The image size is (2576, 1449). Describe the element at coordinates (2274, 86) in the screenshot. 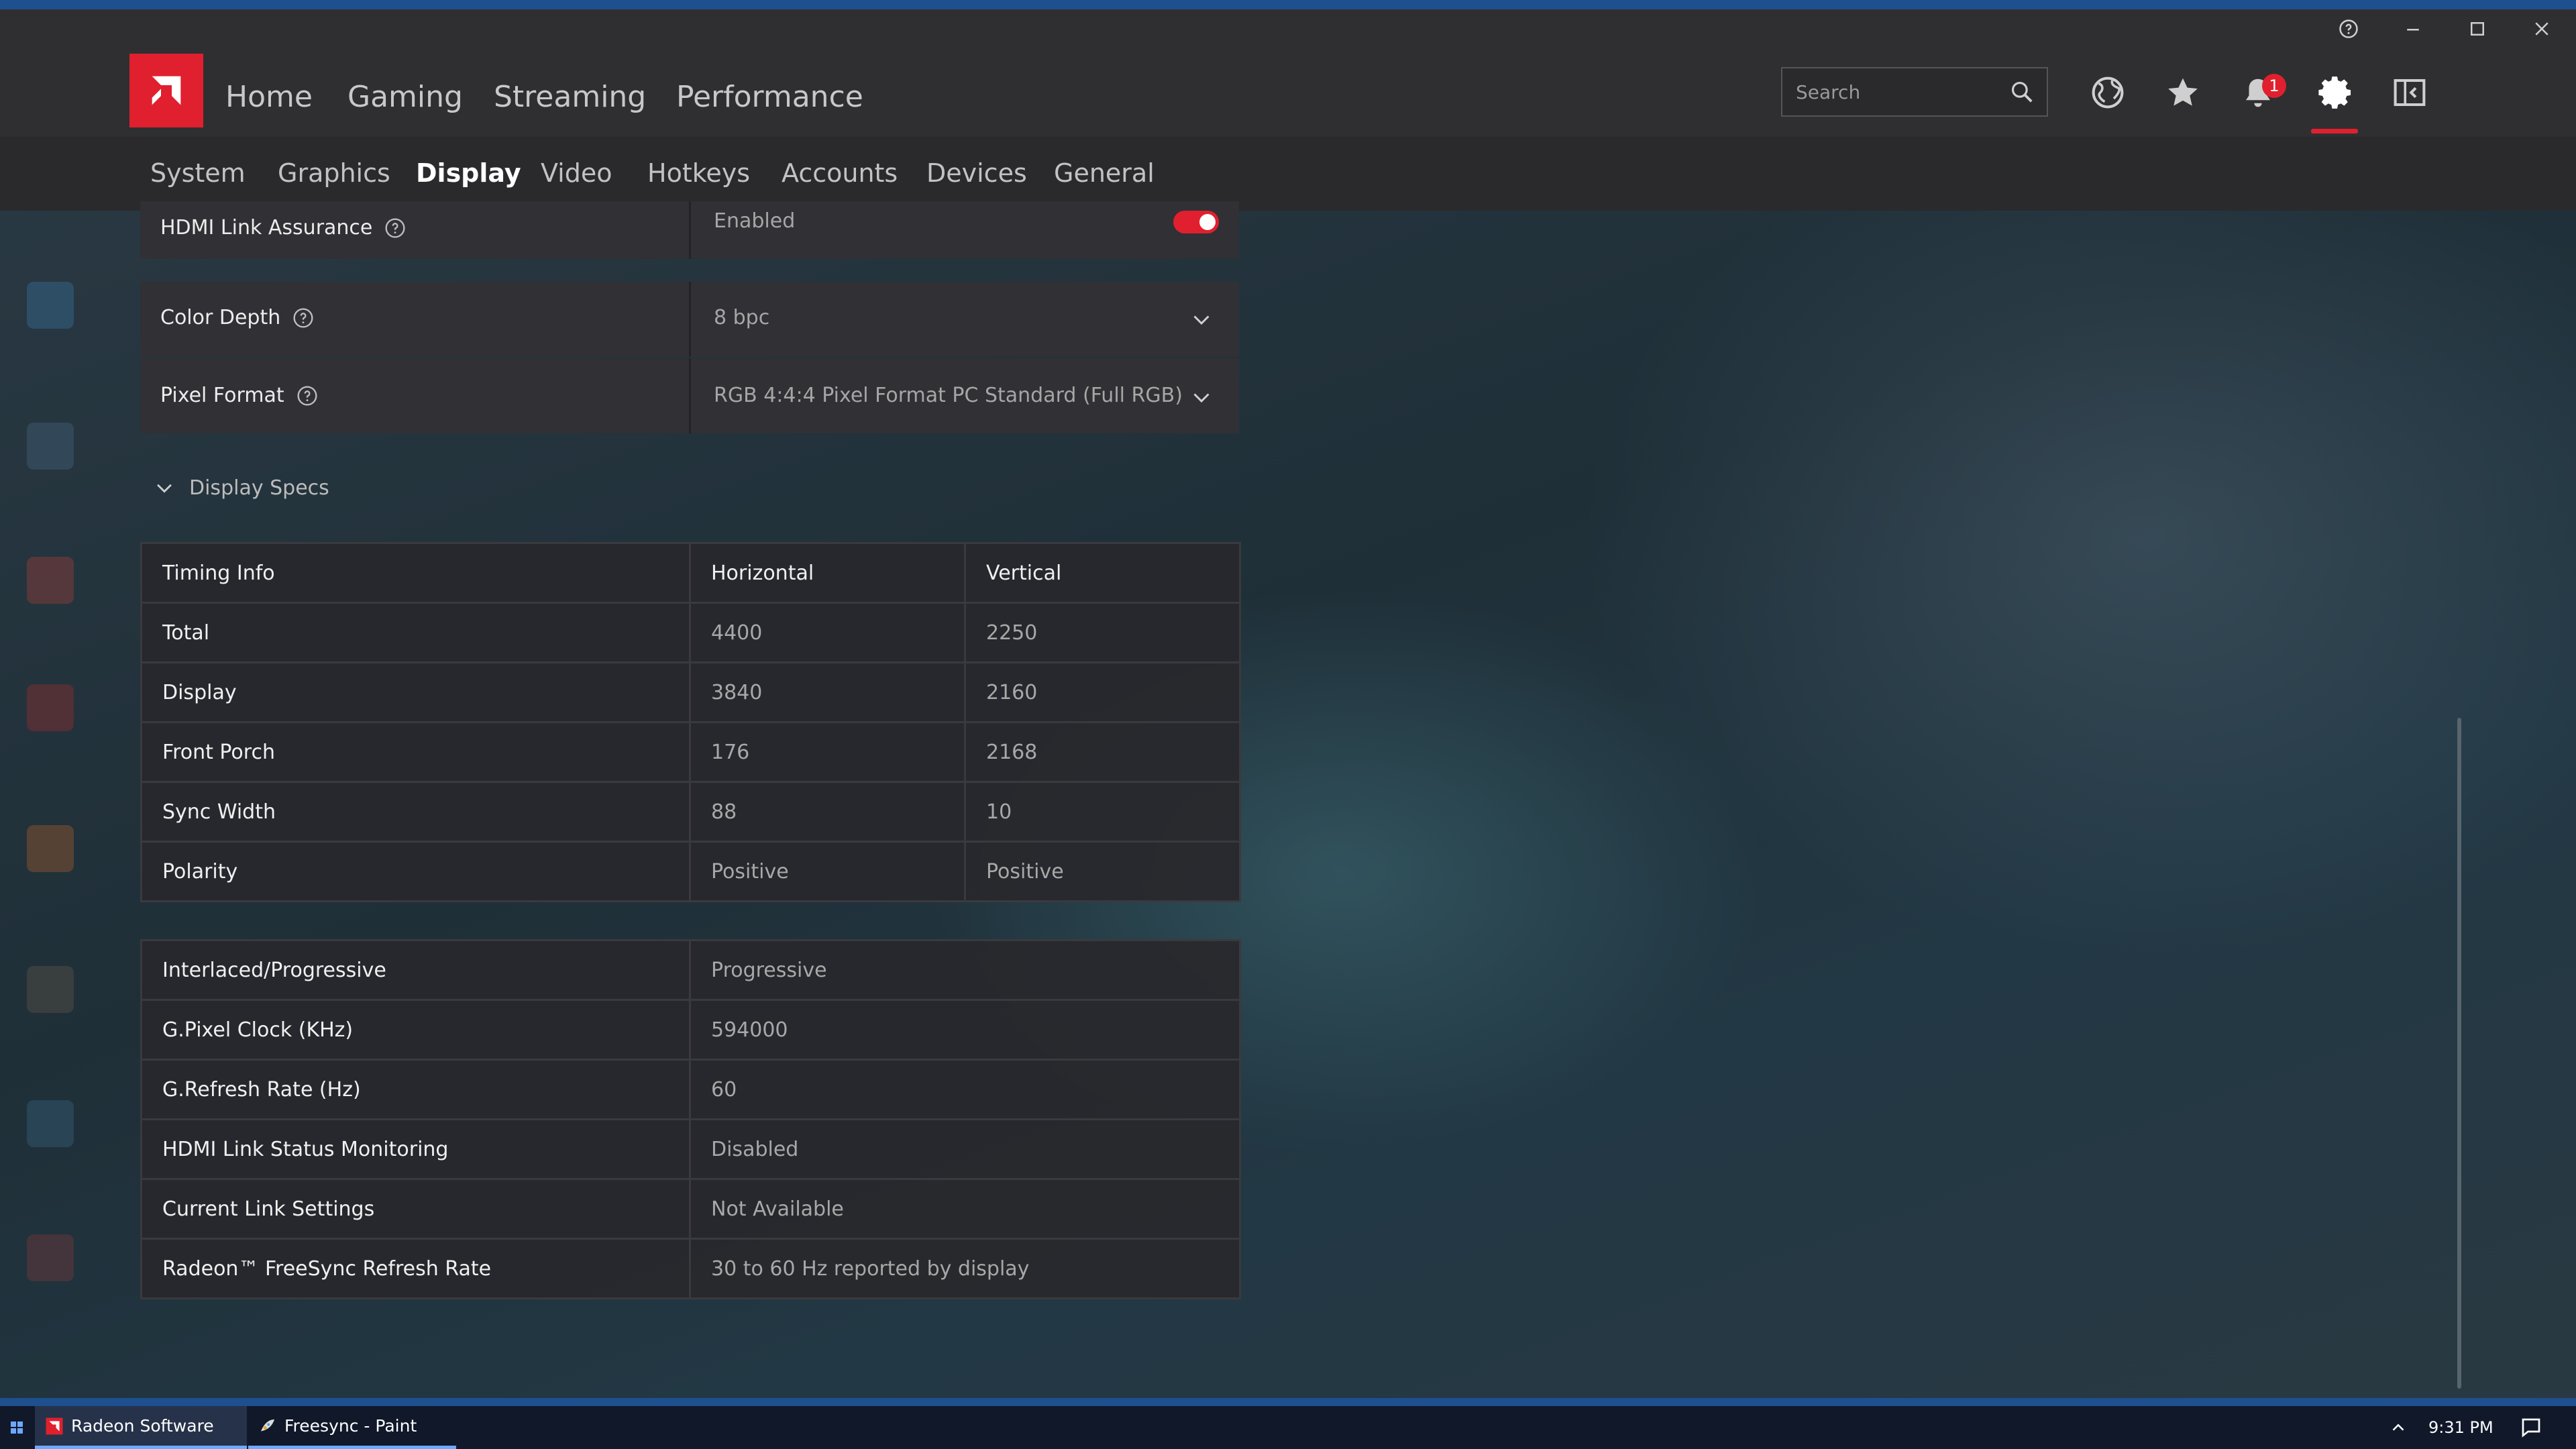

I see `notification-badge: 1` at that location.